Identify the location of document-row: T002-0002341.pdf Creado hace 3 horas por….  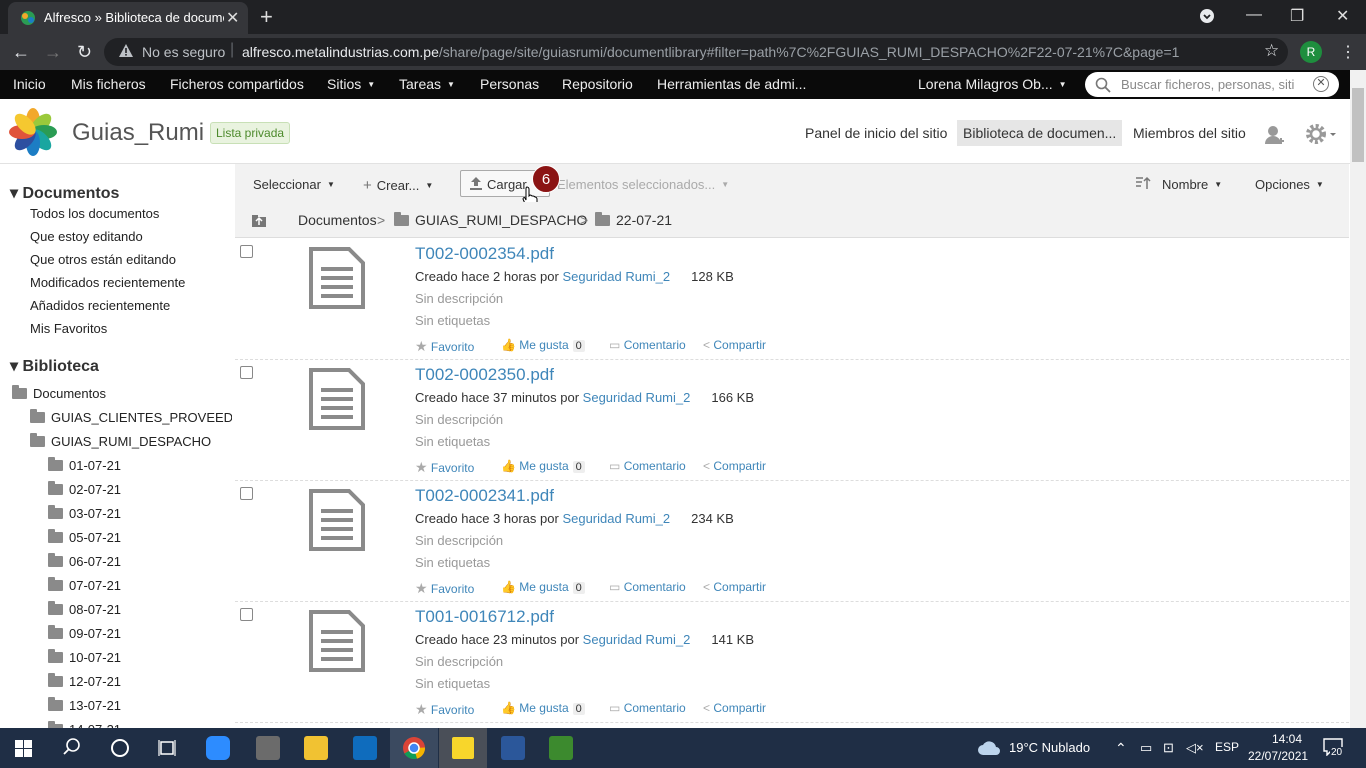
(792, 541).